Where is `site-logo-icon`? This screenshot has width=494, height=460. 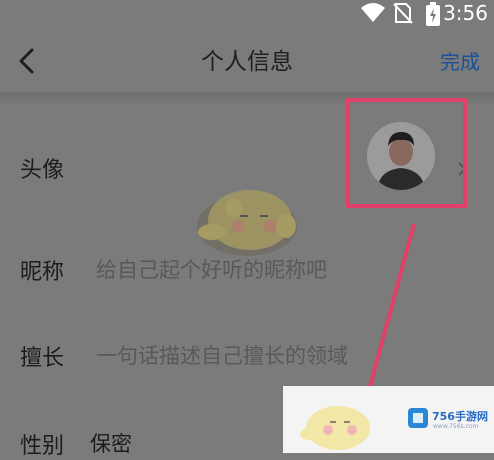 site-logo-icon is located at coordinates (418, 418).